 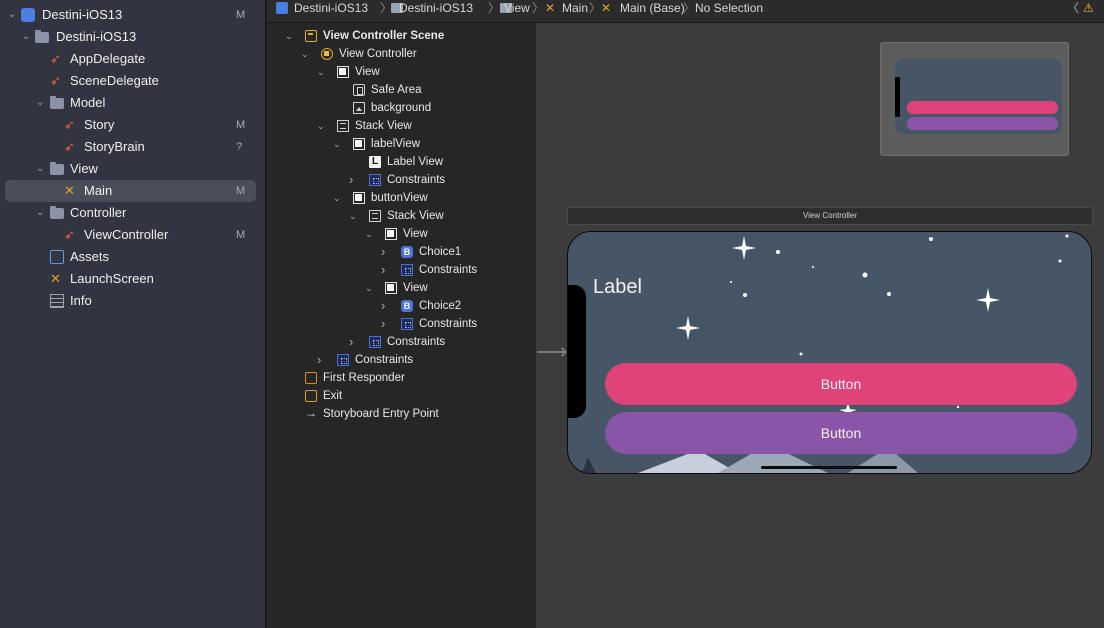 What do you see at coordinates (401, 378) in the screenshot?
I see `outline-item: First Responder` at bounding box center [401, 378].